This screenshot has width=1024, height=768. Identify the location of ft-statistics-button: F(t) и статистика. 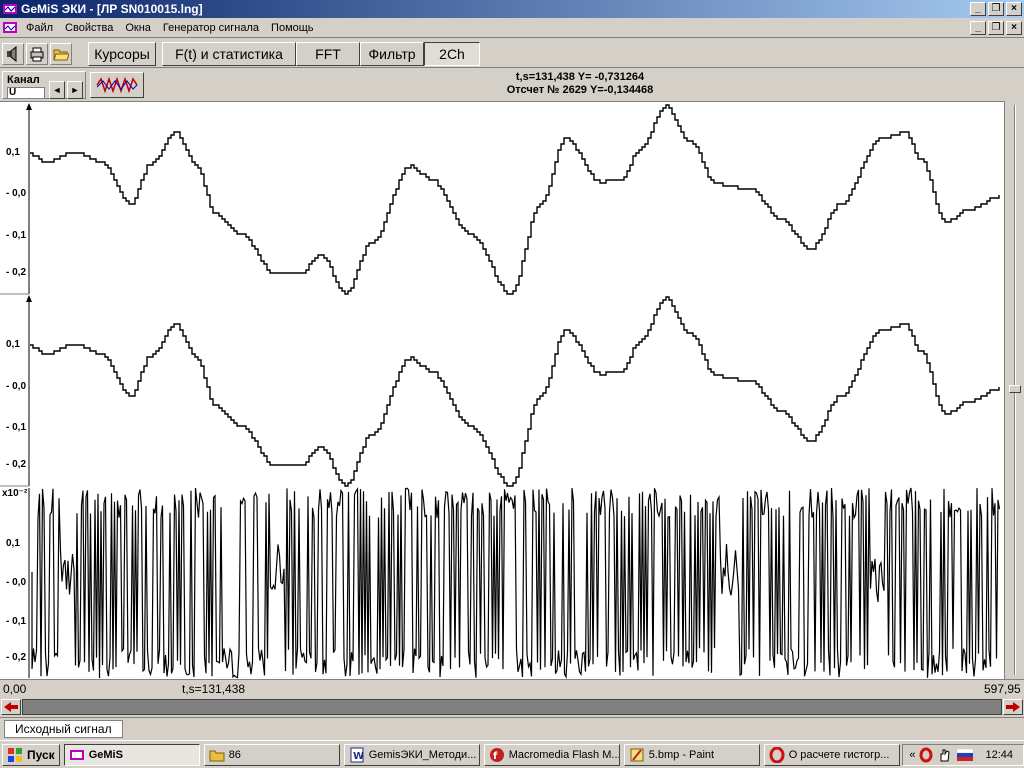
(229, 53).